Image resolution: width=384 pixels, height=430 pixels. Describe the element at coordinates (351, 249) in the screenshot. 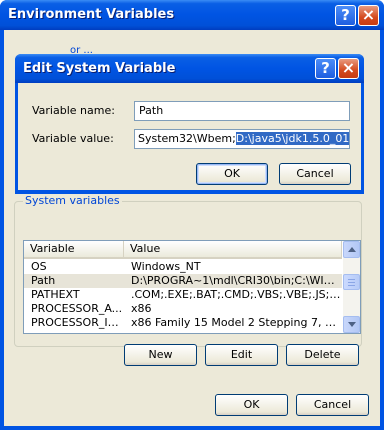

I see `scroll-up-icon` at that location.